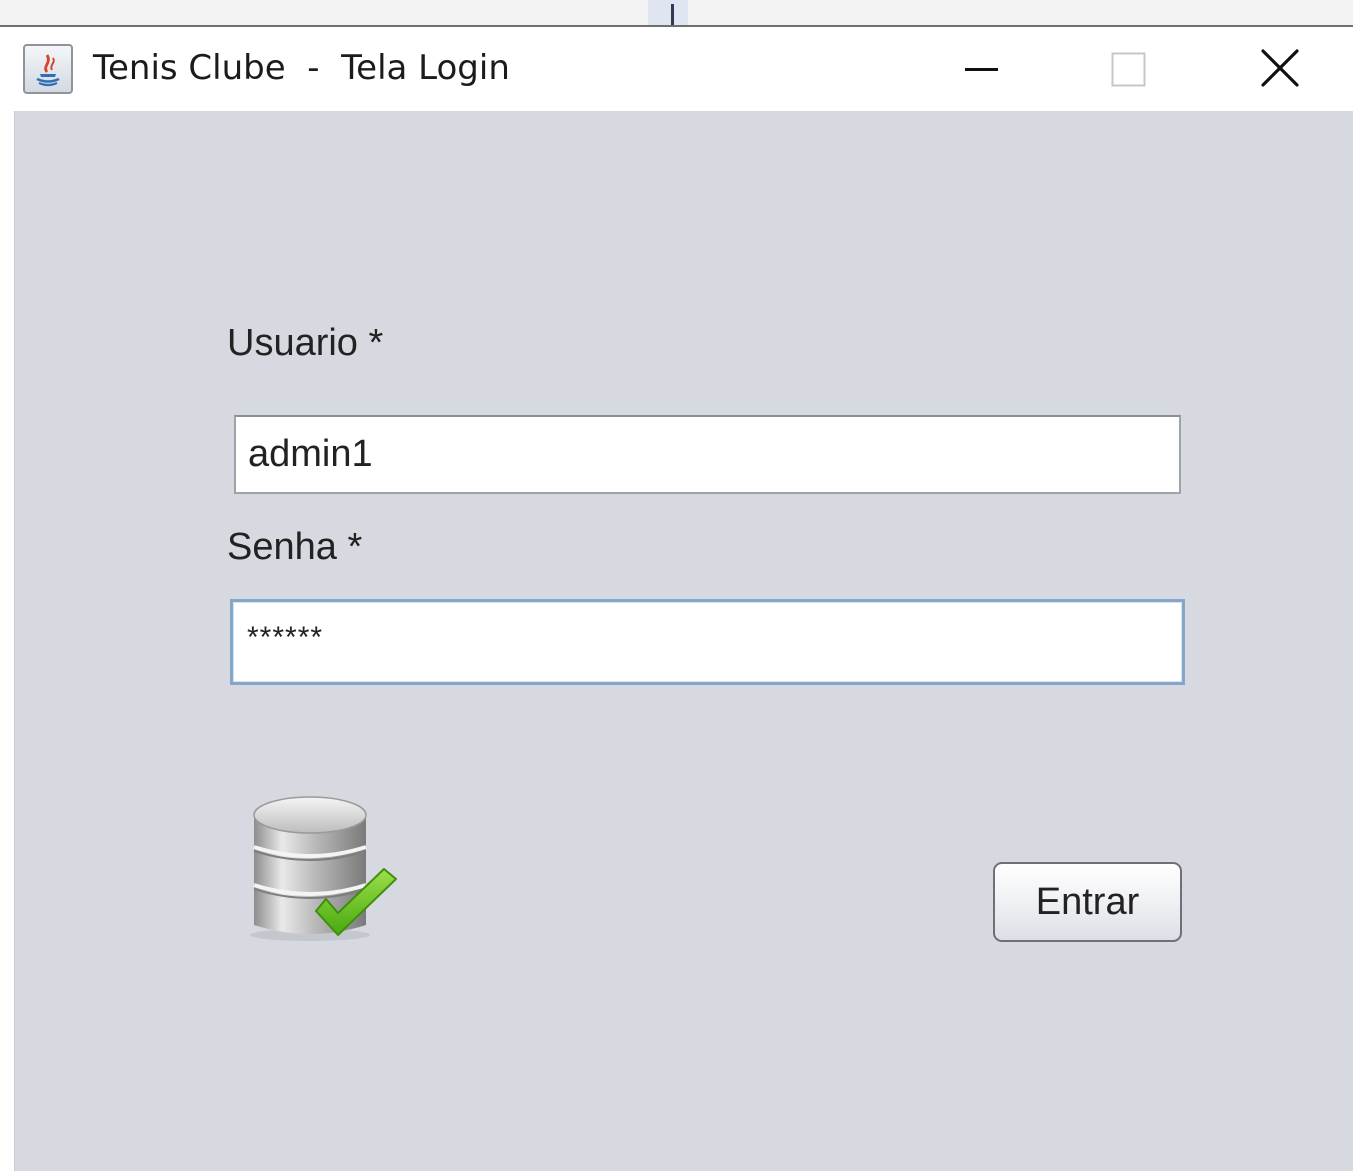  I want to click on java-icon, so click(48, 69).